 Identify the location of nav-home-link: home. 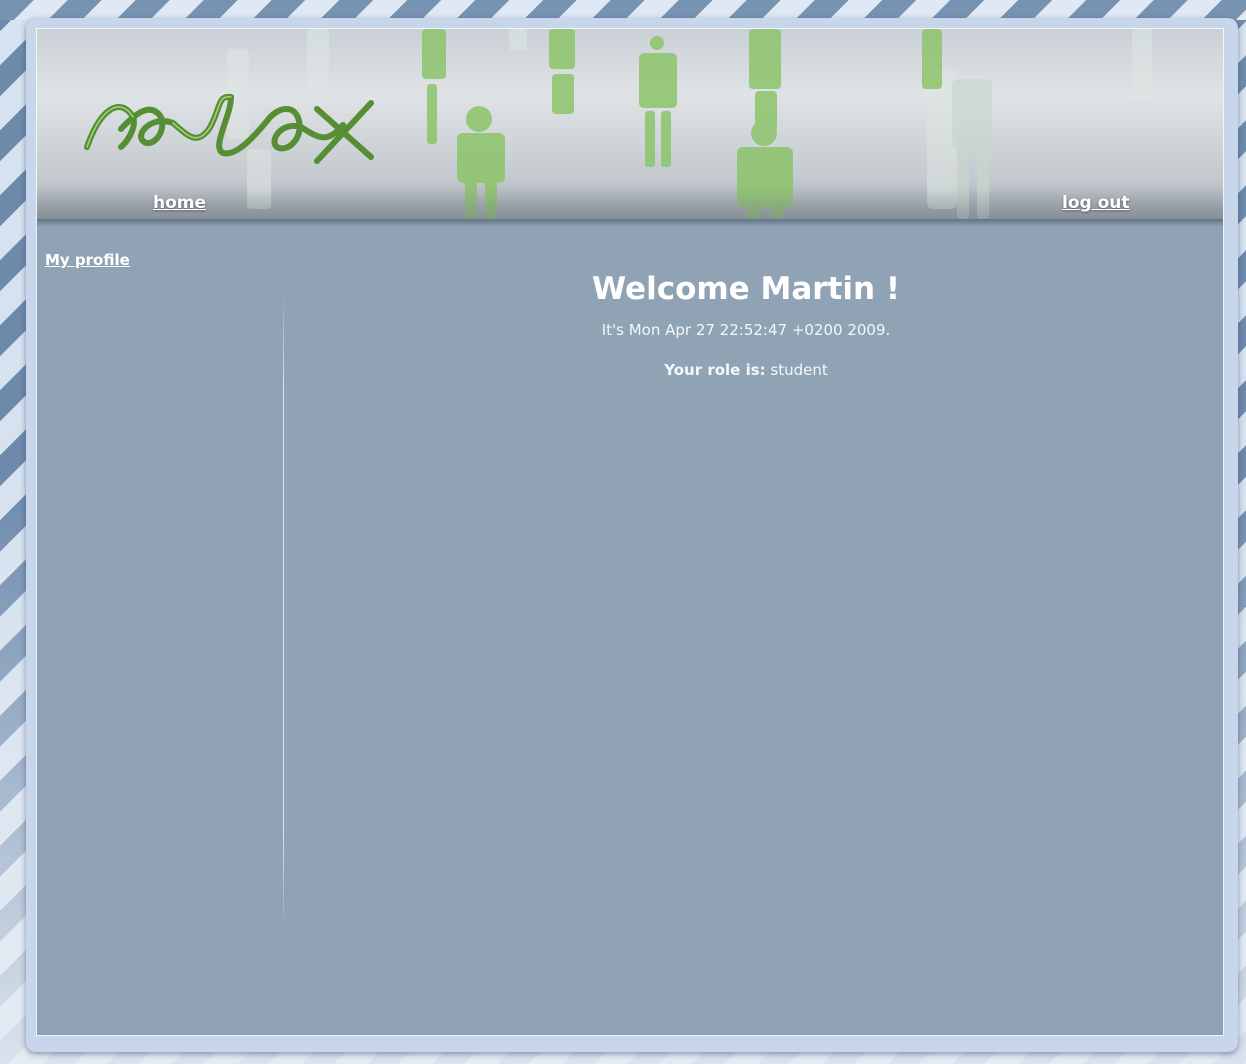
(179, 203).